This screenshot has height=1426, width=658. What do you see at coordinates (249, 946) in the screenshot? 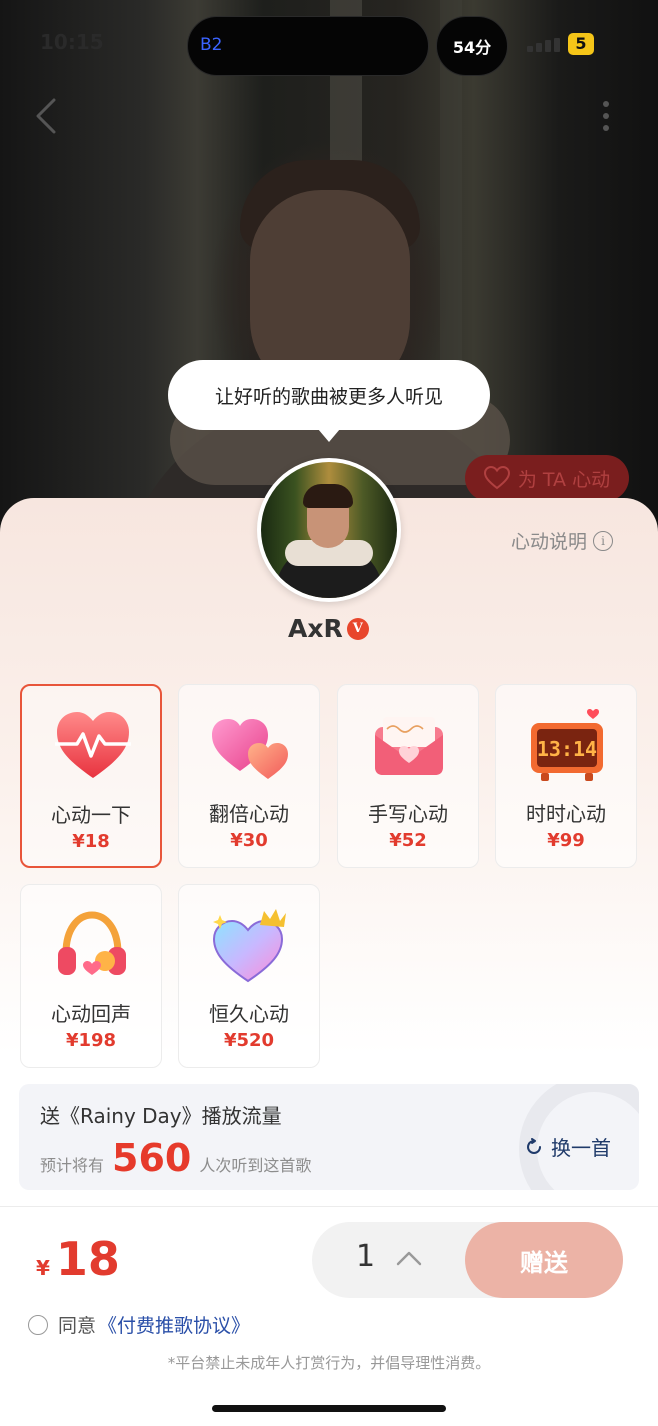
I see `crown-heart-icon` at bounding box center [249, 946].